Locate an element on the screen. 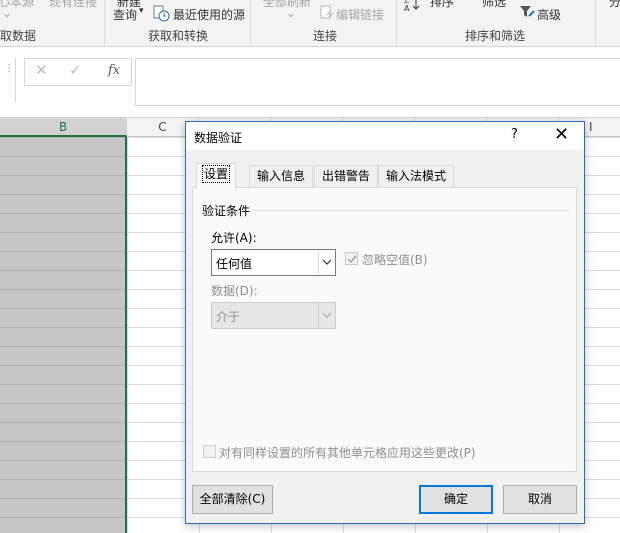  allow-label: 允许(A): is located at coordinates (234, 238).